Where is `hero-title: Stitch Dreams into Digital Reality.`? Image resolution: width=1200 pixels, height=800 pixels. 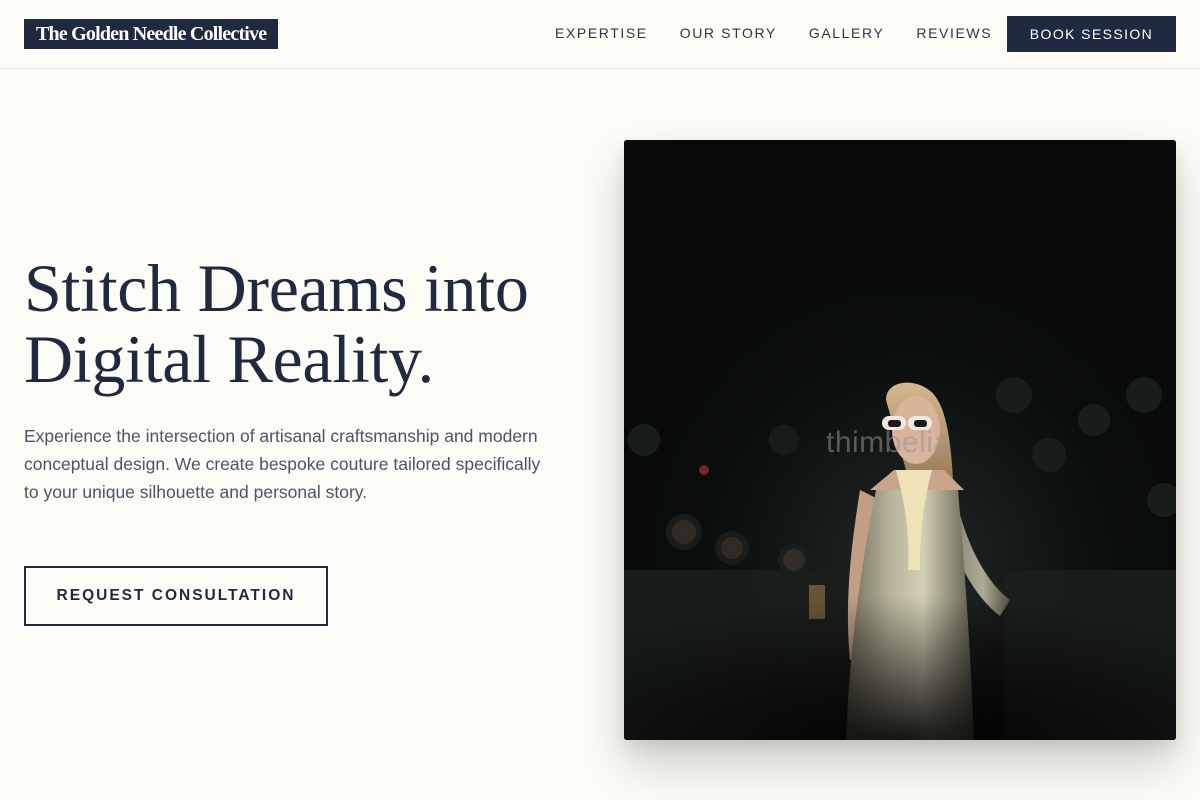
hero-title: Stitch Dreams into Digital Reality. is located at coordinates (314, 324).